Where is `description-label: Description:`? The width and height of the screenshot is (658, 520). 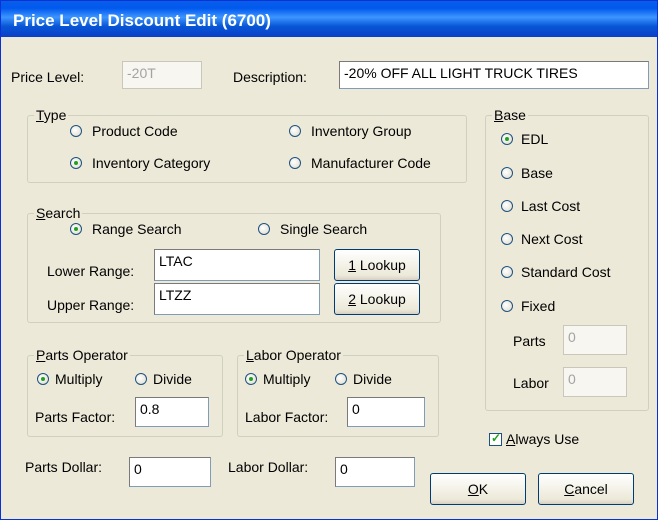 description-label: Description: is located at coordinates (270, 77).